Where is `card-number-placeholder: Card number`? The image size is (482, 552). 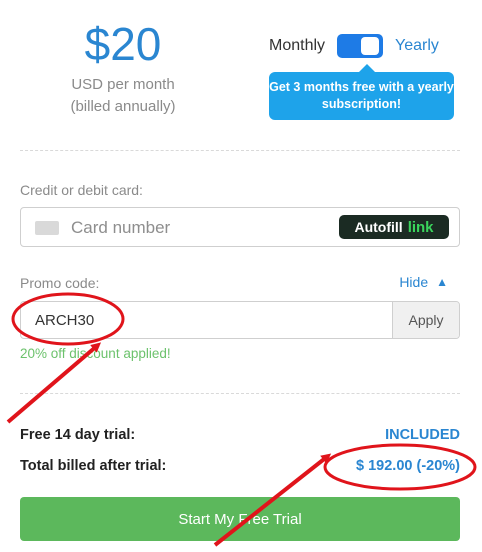
card-number-placeholder: Card number is located at coordinates (121, 227).